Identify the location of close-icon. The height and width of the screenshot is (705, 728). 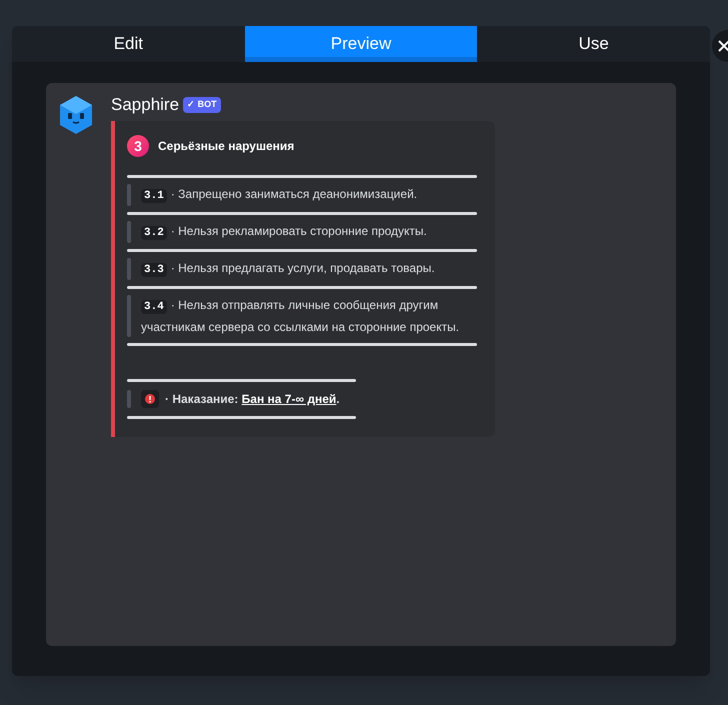
(723, 46).